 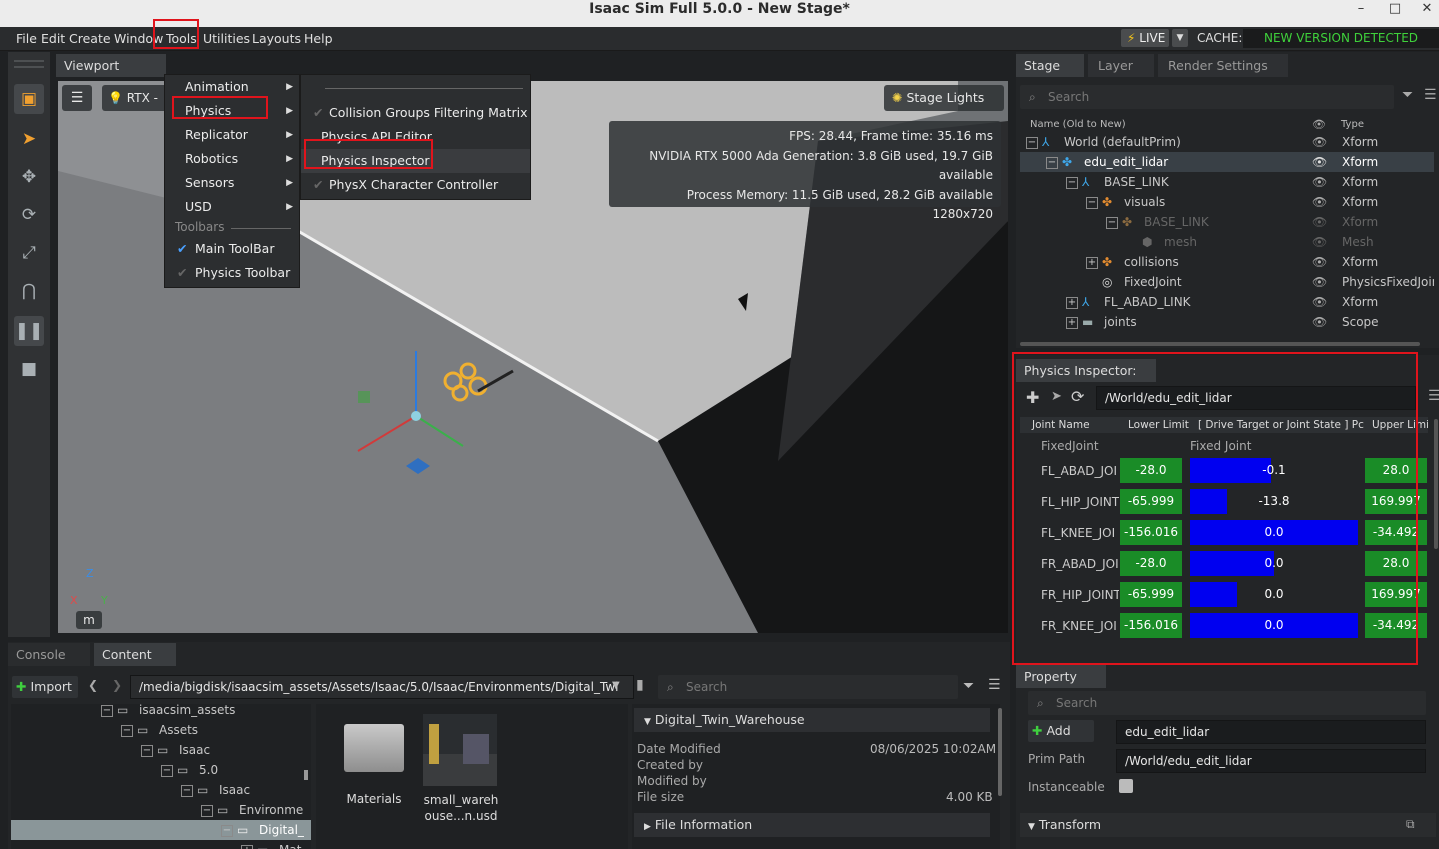 I want to click on maximize-button: □, so click(x=1395, y=10).